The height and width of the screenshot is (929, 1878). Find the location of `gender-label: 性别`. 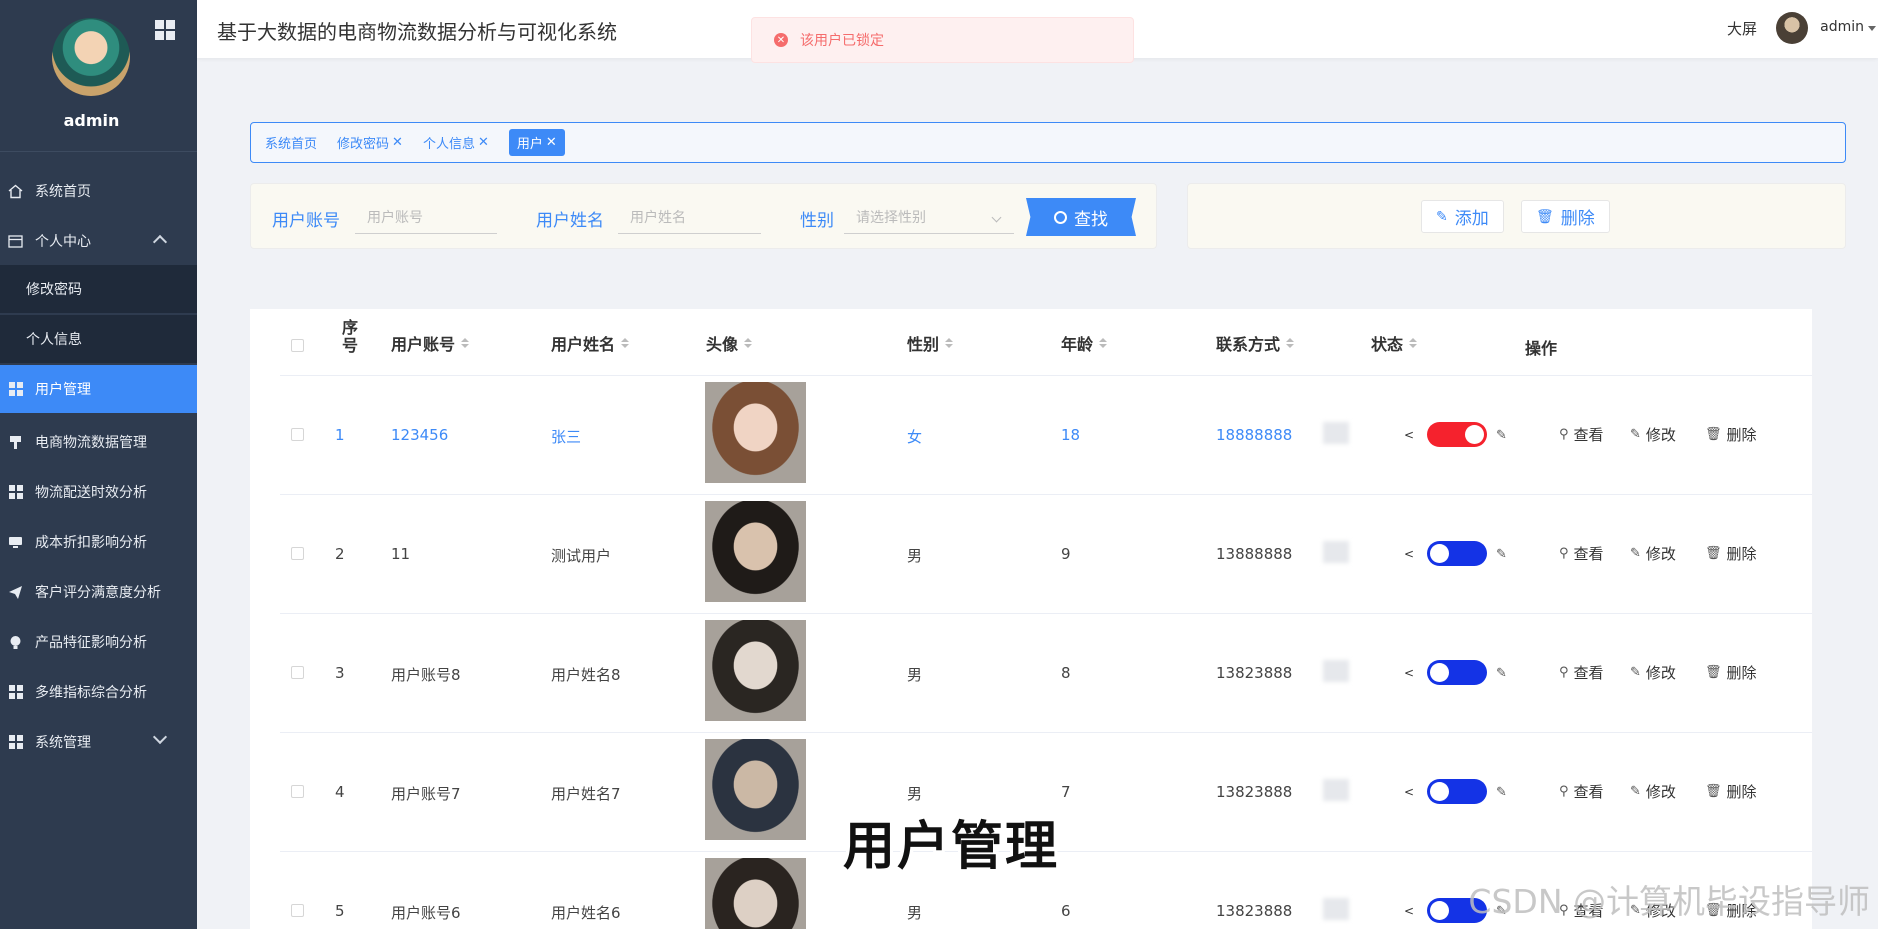

gender-label: 性别 is located at coordinates (817, 221).